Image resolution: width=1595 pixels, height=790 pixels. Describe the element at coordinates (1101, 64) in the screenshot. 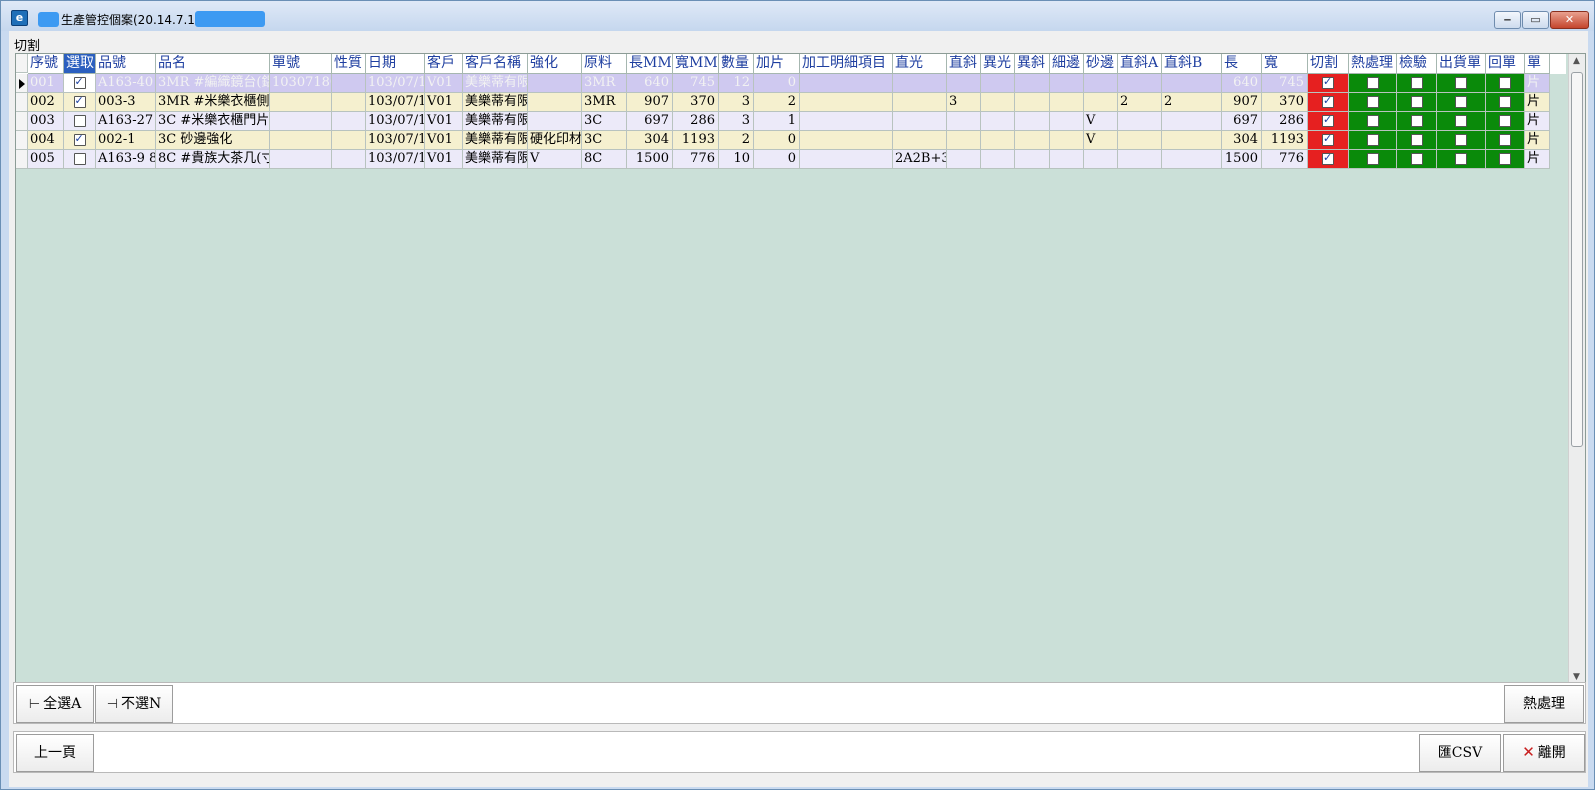

I see `column-header-sb: 砂邊` at that location.